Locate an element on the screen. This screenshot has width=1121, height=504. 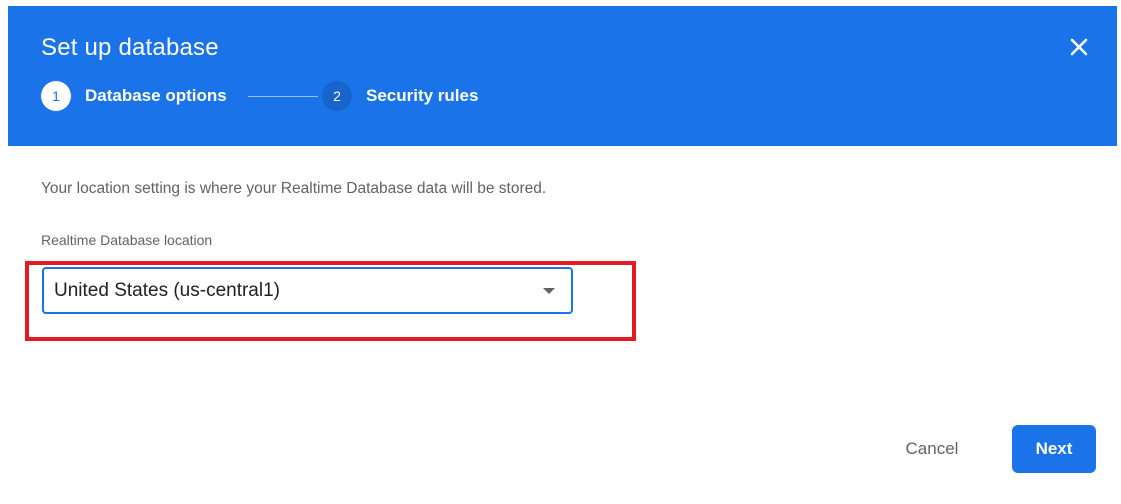
step-security-rules: 2 Security rules is located at coordinates (400, 96).